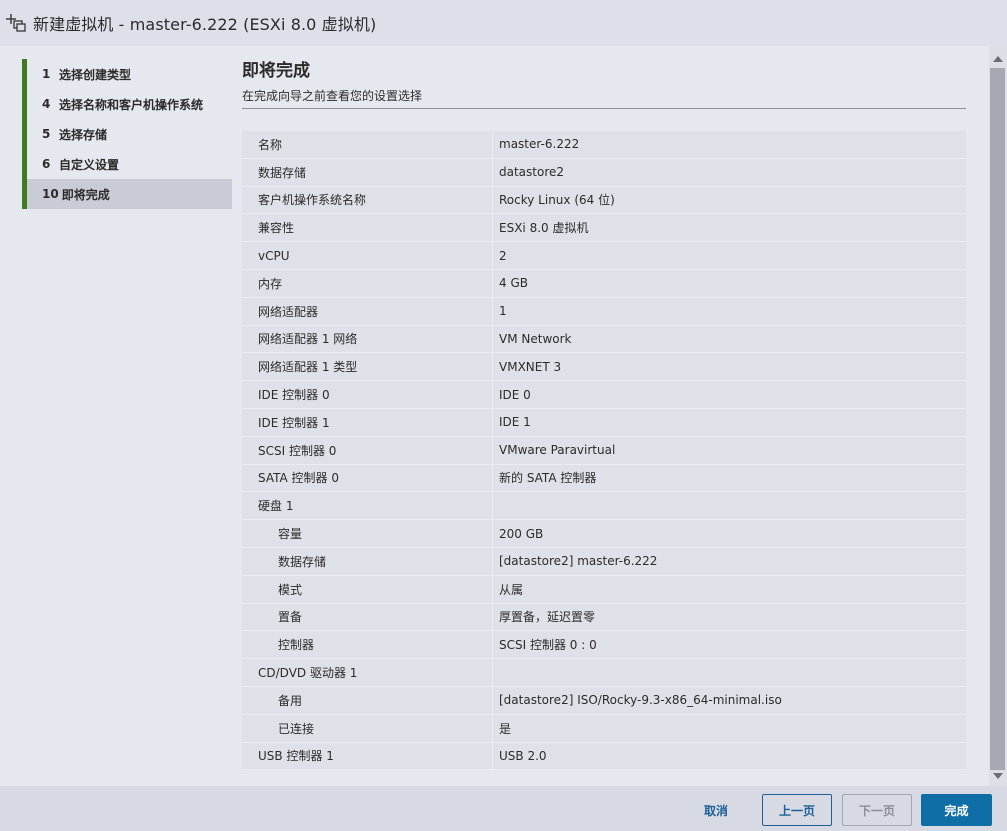 The width and height of the screenshot is (1007, 831). What do you see at coordinates (367, 506) in the screenshot?
I see `summary-key: 硬盘 1` at bounding box center [367, 506].